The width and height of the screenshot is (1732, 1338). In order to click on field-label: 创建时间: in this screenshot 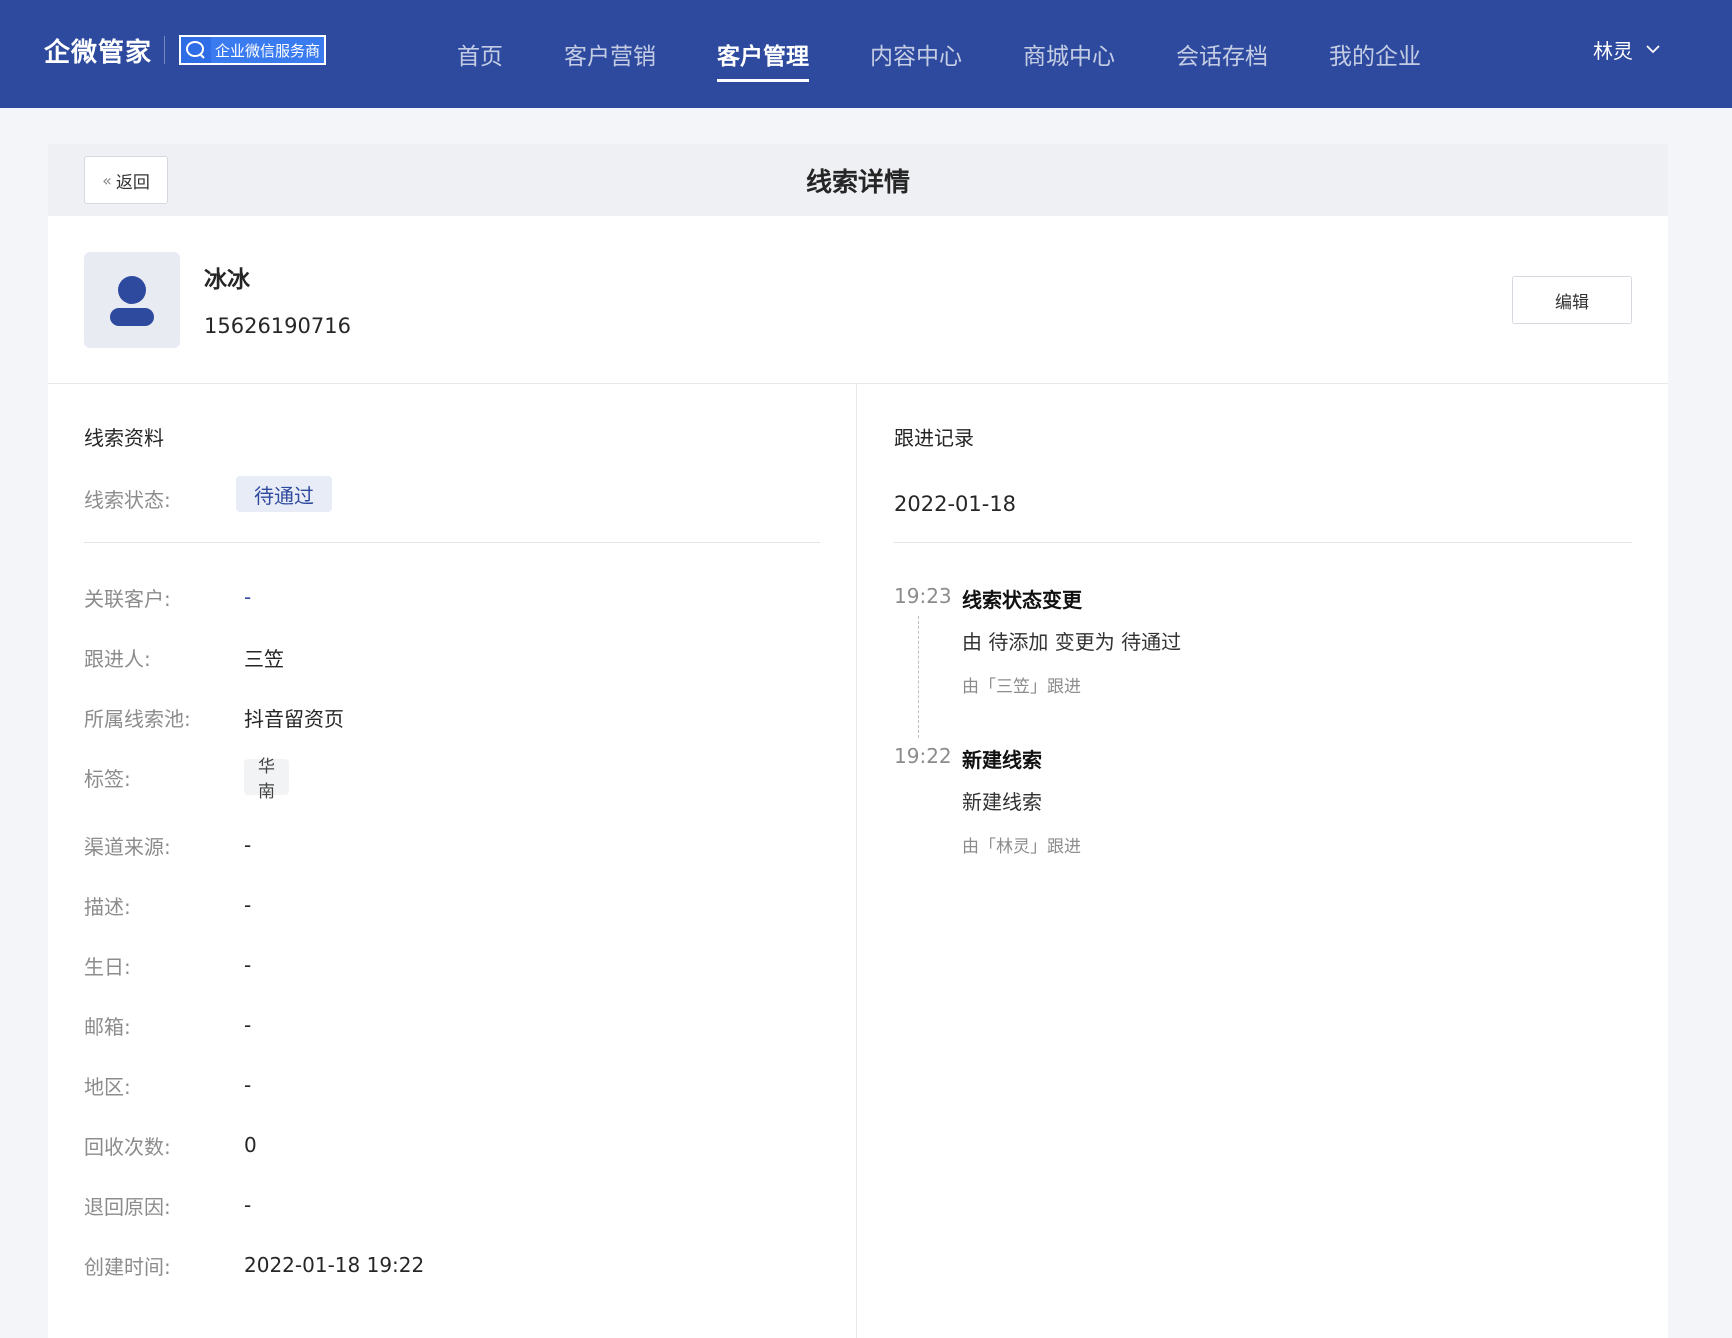, I will do `click(127, 1266)`.